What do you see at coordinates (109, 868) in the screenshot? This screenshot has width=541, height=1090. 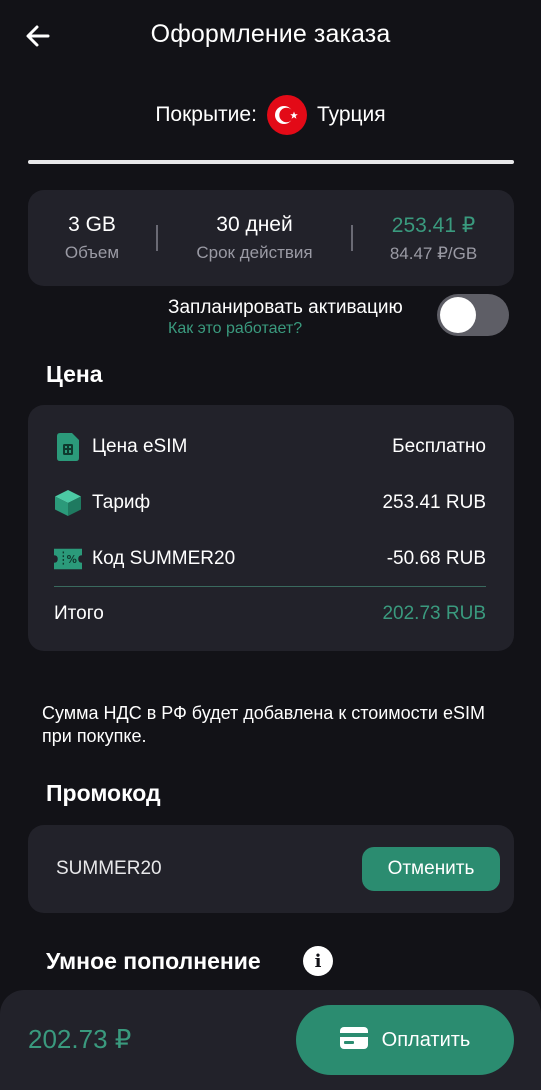 I see `promo-code-value: SUMMER20` at bounding box center [109, 868].